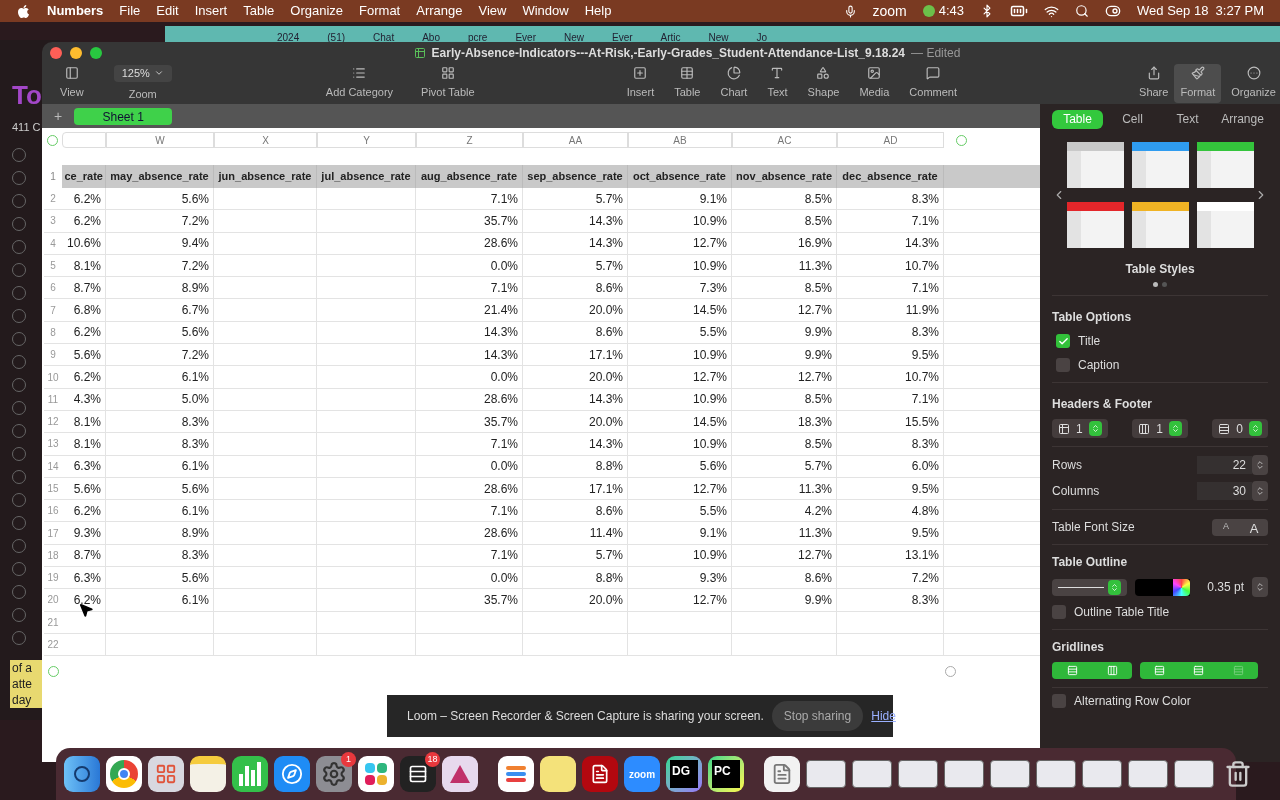 The image size is (1280, 800). Describe the element at coordinates (1154, 83) in the screenshot. I see `toolbar-button: Share` at that location.